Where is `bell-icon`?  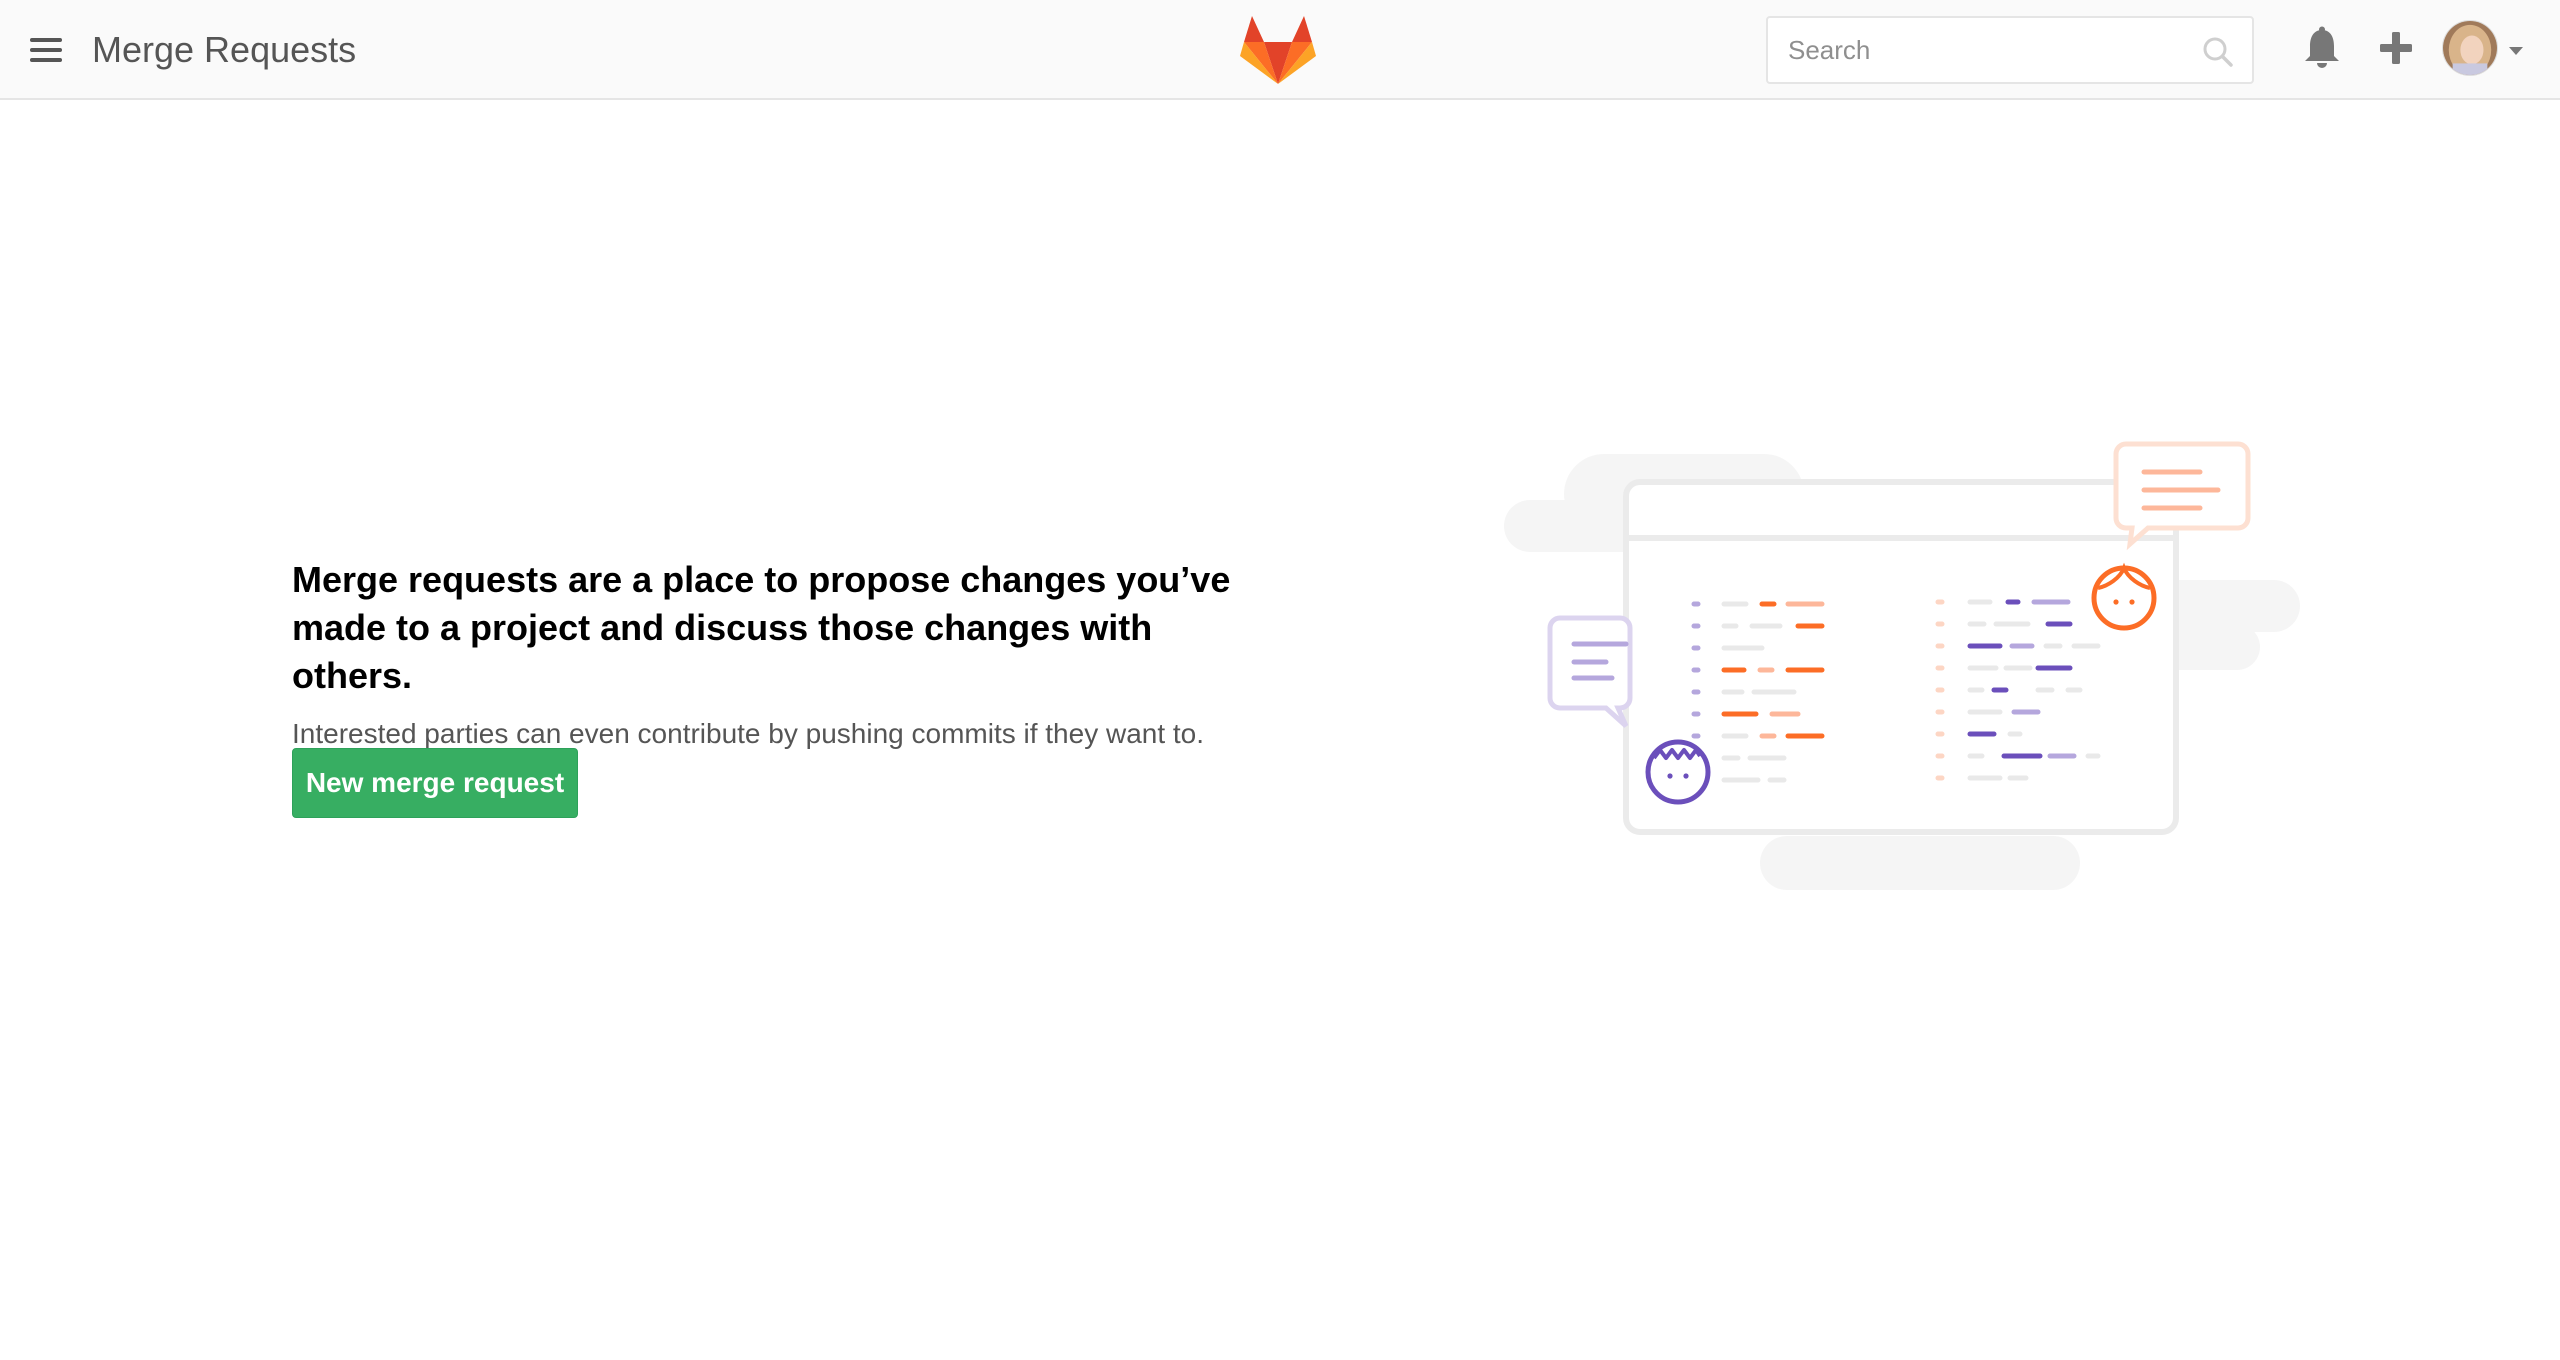 bell-icon is located at coordinates (2322, 48).